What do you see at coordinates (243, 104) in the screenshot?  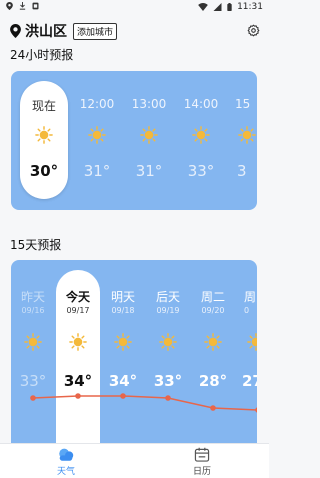 I see `hourly-time: 15` at bounding box center [243, 104].